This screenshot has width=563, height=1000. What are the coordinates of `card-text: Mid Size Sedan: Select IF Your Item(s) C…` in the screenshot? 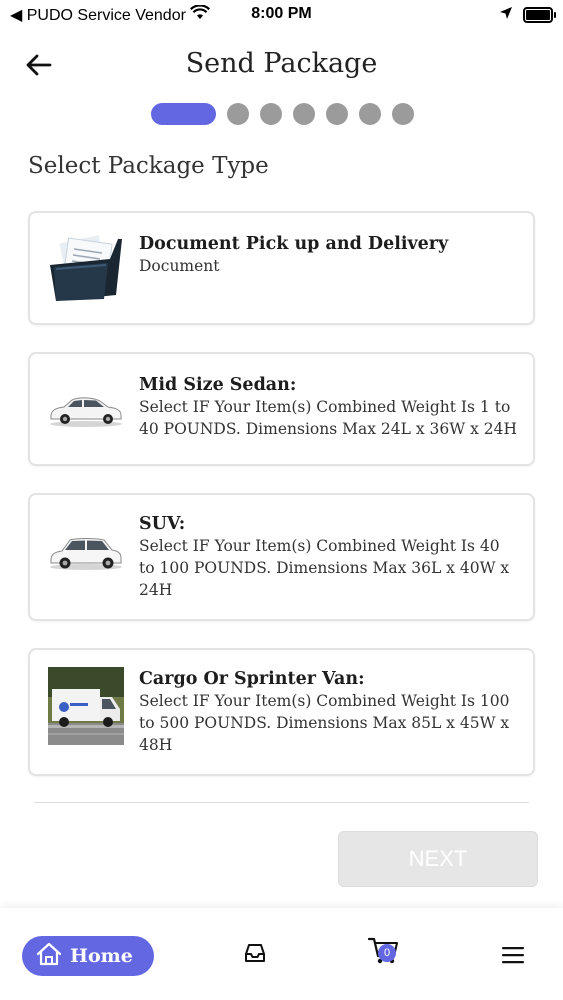 It's located at (329, 407).